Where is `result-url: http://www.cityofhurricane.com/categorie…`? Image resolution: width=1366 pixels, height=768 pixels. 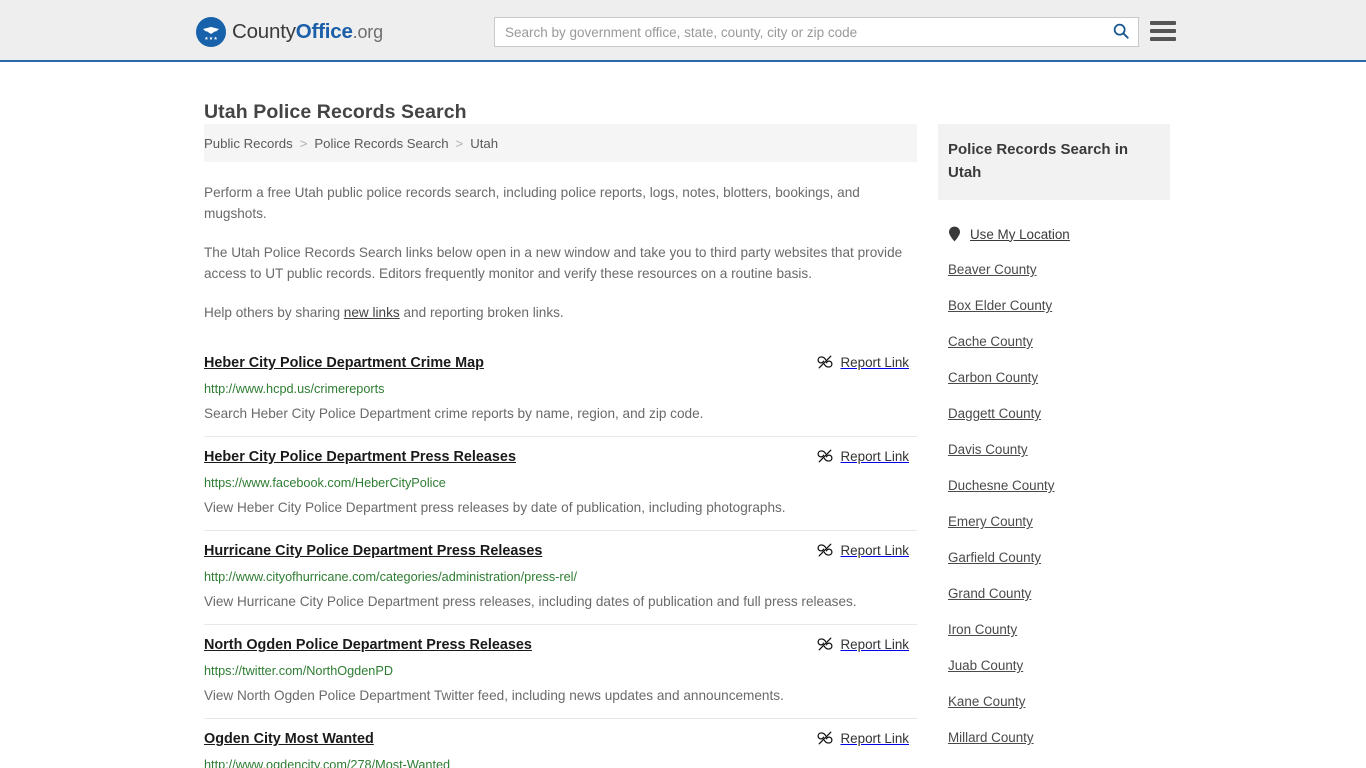
result-url: http://www.cityofhurricane.com/categorie… is located at coordinates (560, 577).